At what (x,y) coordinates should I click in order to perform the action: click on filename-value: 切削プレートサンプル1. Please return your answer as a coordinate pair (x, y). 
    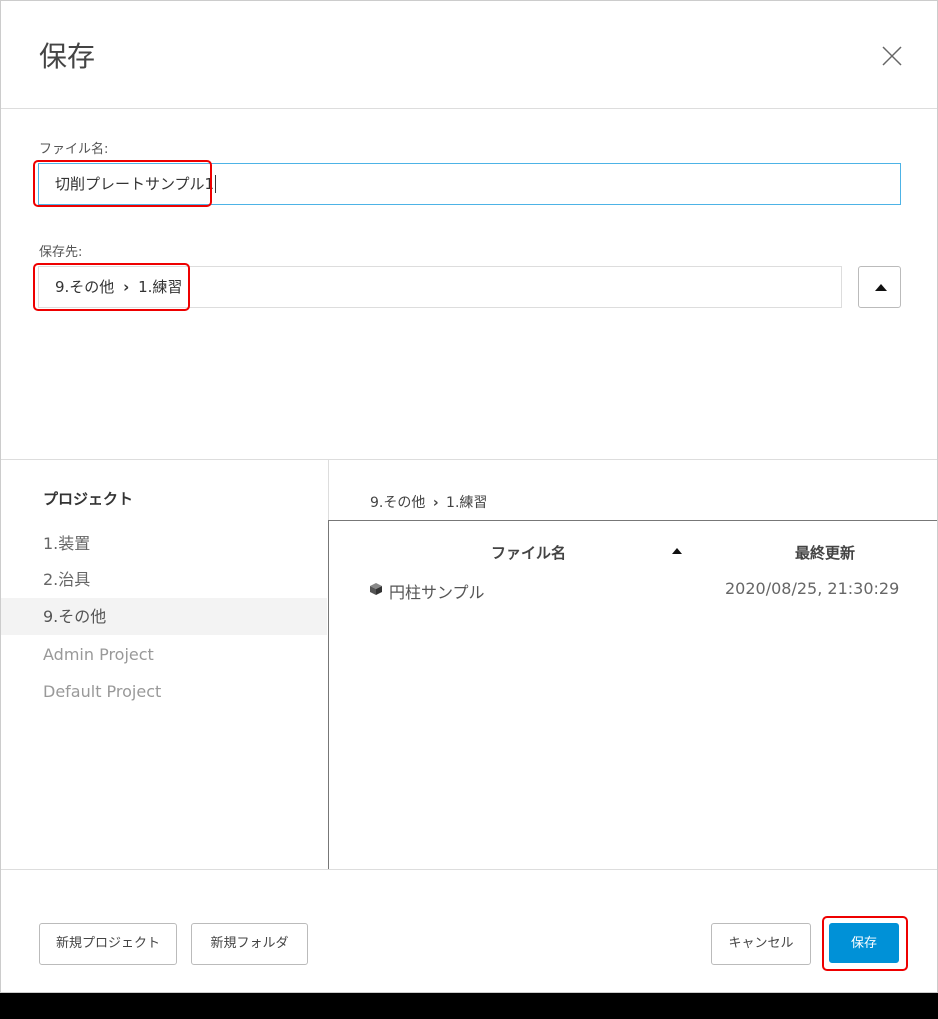
    Looking at the image, I should click on (135, 184).